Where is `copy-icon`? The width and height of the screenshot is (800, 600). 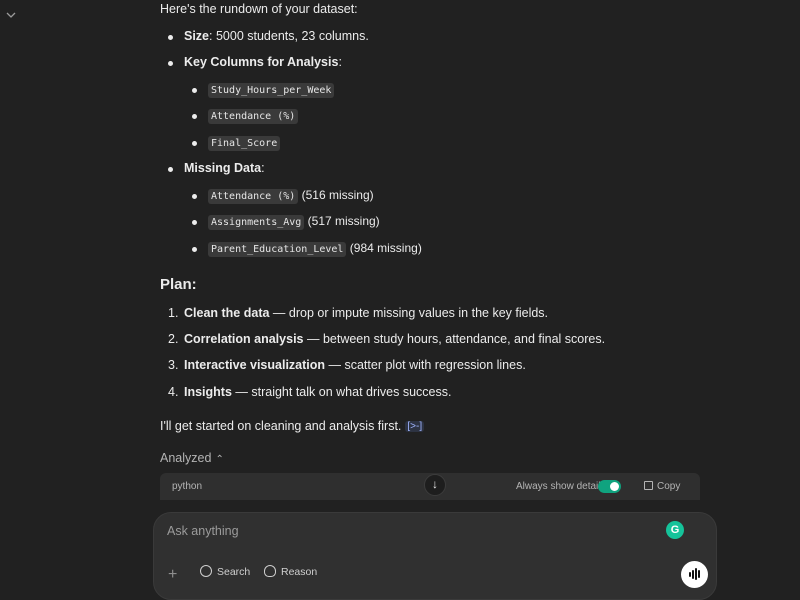 copy-icon is located at coordinates (648, 485).